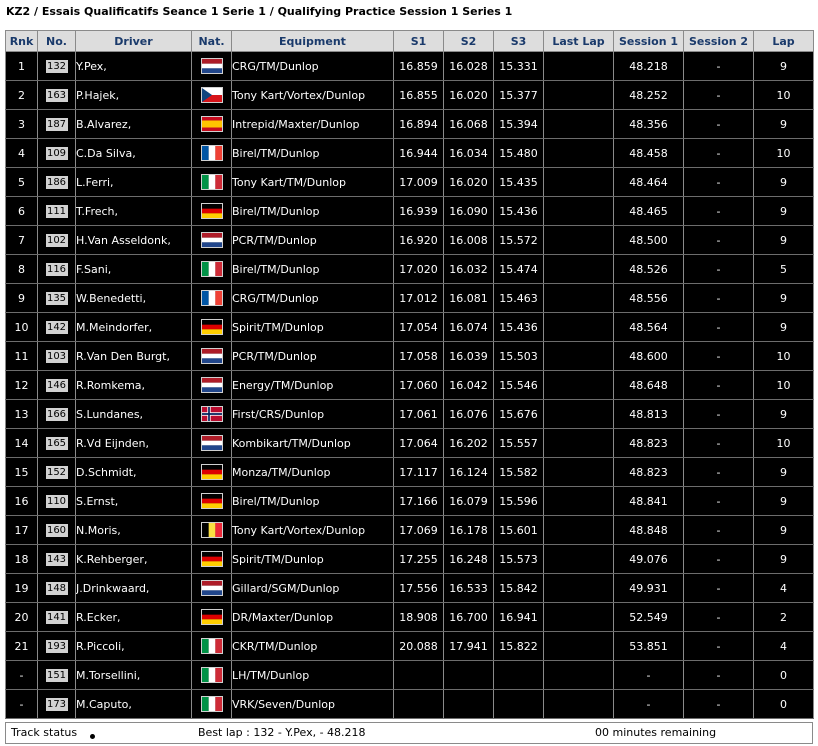 The width and height of the screenshot is (818, 746). Describe the element at coordinates (468, 501) in the screenshot. I see `sector-2-cell: 16.079` at that location.